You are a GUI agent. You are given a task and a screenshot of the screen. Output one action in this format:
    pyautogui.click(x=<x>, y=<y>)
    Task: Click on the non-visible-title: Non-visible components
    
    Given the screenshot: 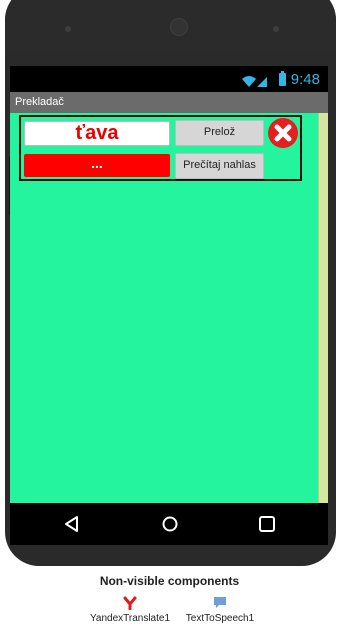 What is the action you would take?
    pyautogui.click(x=169, y=581)
    